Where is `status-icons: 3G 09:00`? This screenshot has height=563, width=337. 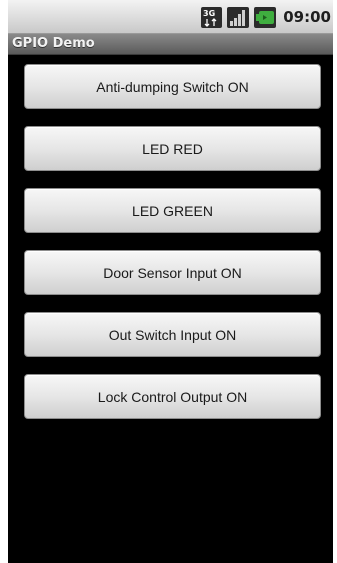 status-icons: 3G 09:00 is located at coordinates (266, 17).